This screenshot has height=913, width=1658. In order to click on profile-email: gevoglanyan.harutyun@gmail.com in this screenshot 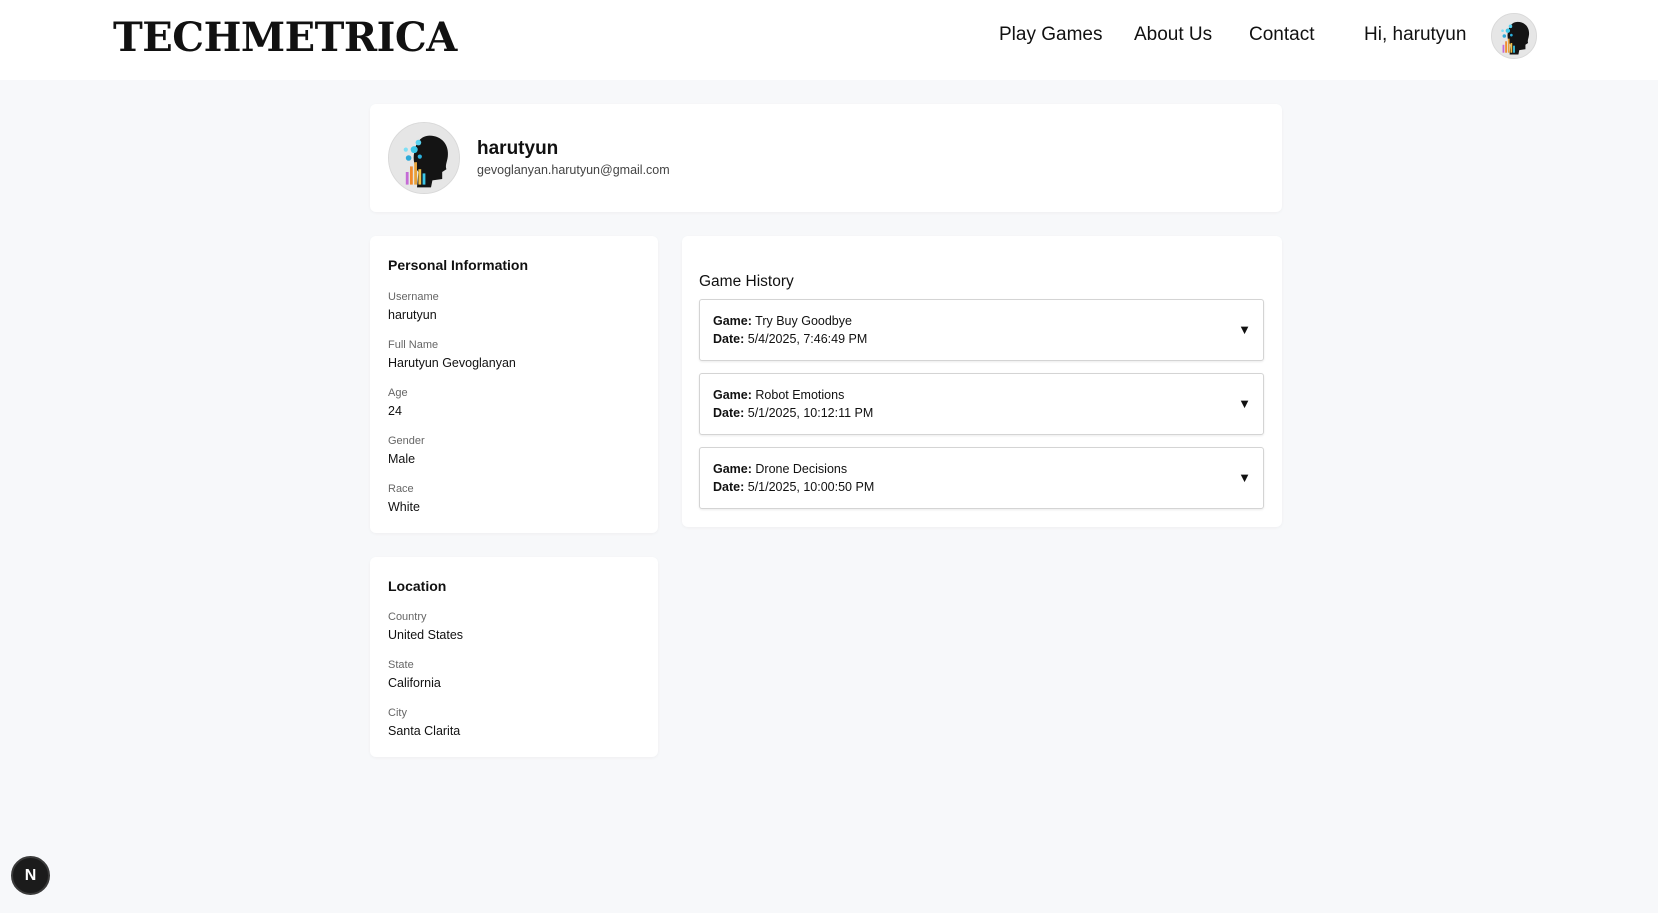, I will do `click(573, 170)`.